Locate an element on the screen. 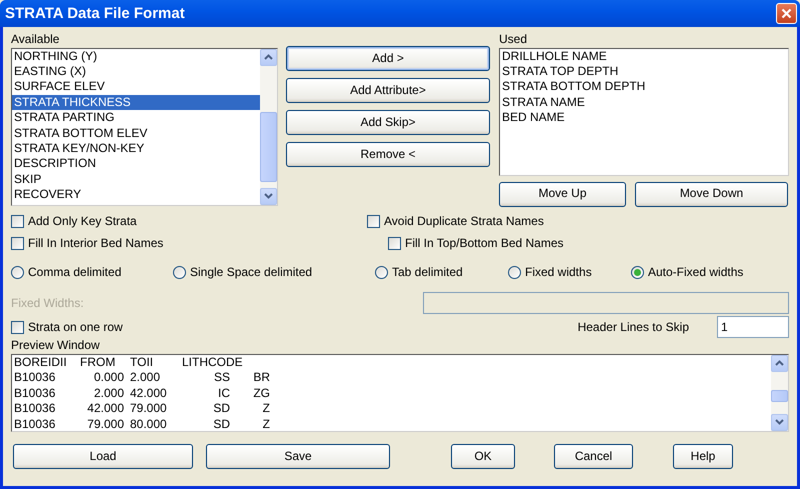 This screenshot has width=800, height=489. move-button: Move Up is located at coordinates (562, 194).